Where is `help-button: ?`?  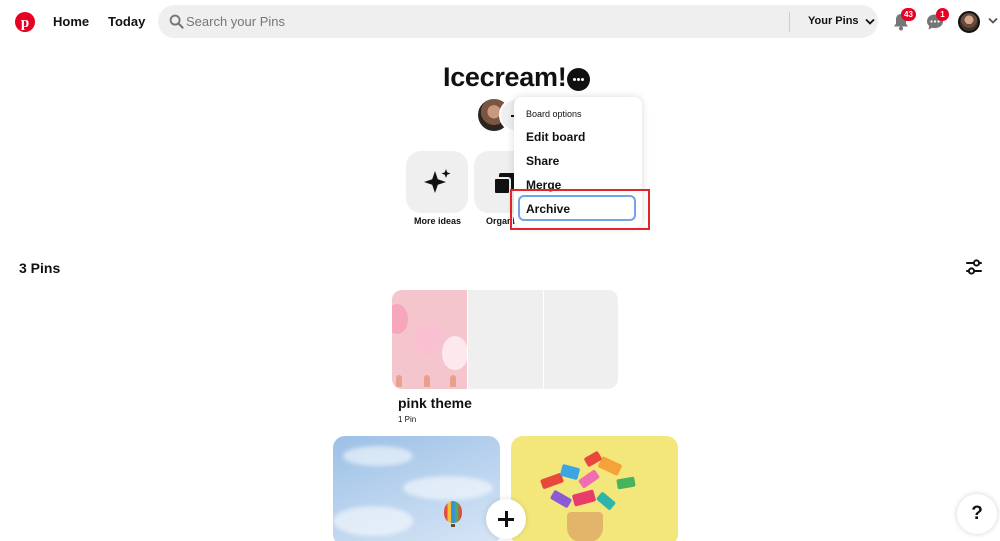
help-button: ? is located at coordinates (977, 514).